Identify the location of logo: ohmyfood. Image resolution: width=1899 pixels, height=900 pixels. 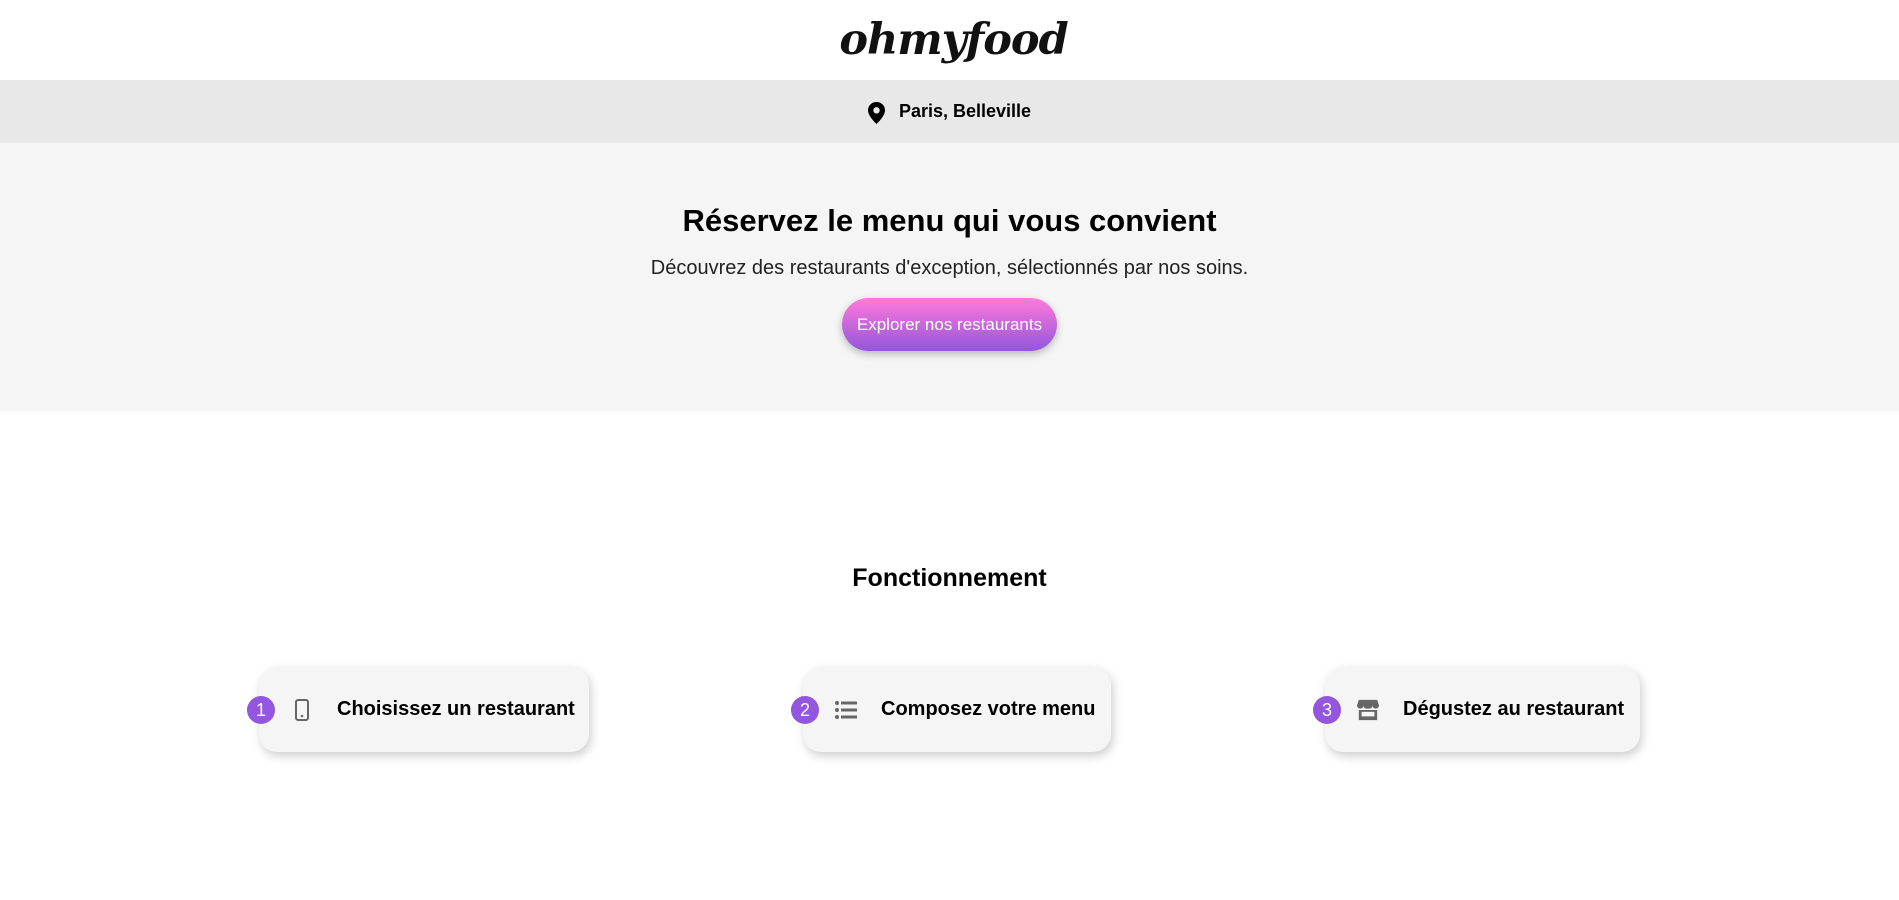
(953, 40).